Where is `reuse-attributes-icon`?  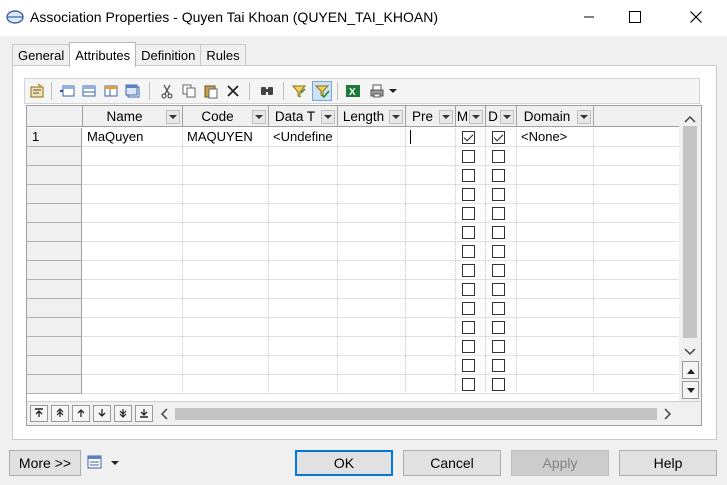 reuse-attributes-icon is located at coordinates (133, 91).